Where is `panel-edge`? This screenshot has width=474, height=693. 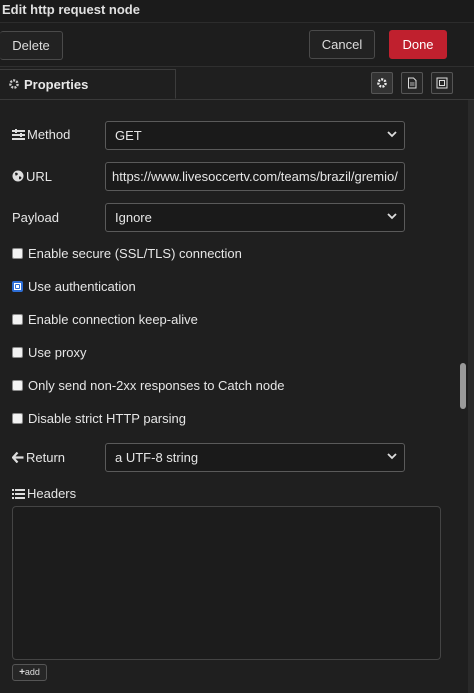
panel-edge is located at coordinates (471, 396).